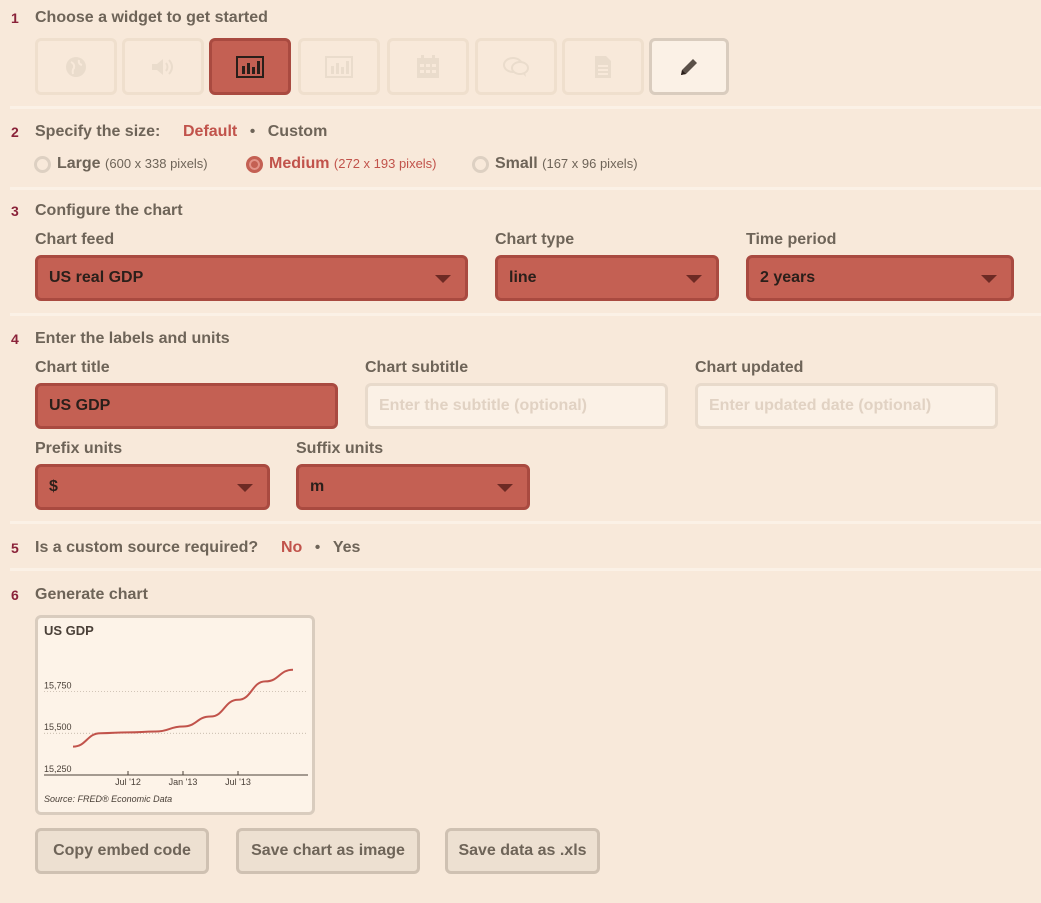 This screenshot has height=903, width=1041. What do you see at coordinates (42, 164) in the screenshot?
I see `size-large-radio` at bounding box center [42, 164].